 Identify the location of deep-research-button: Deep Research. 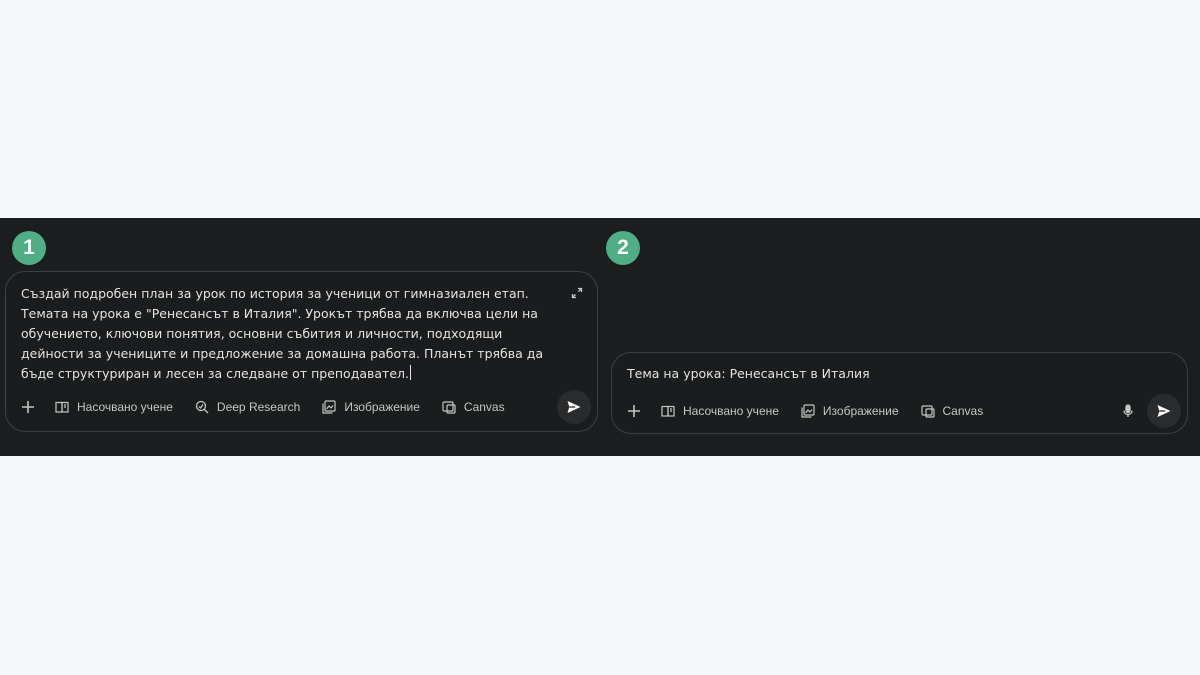
(247, 407).